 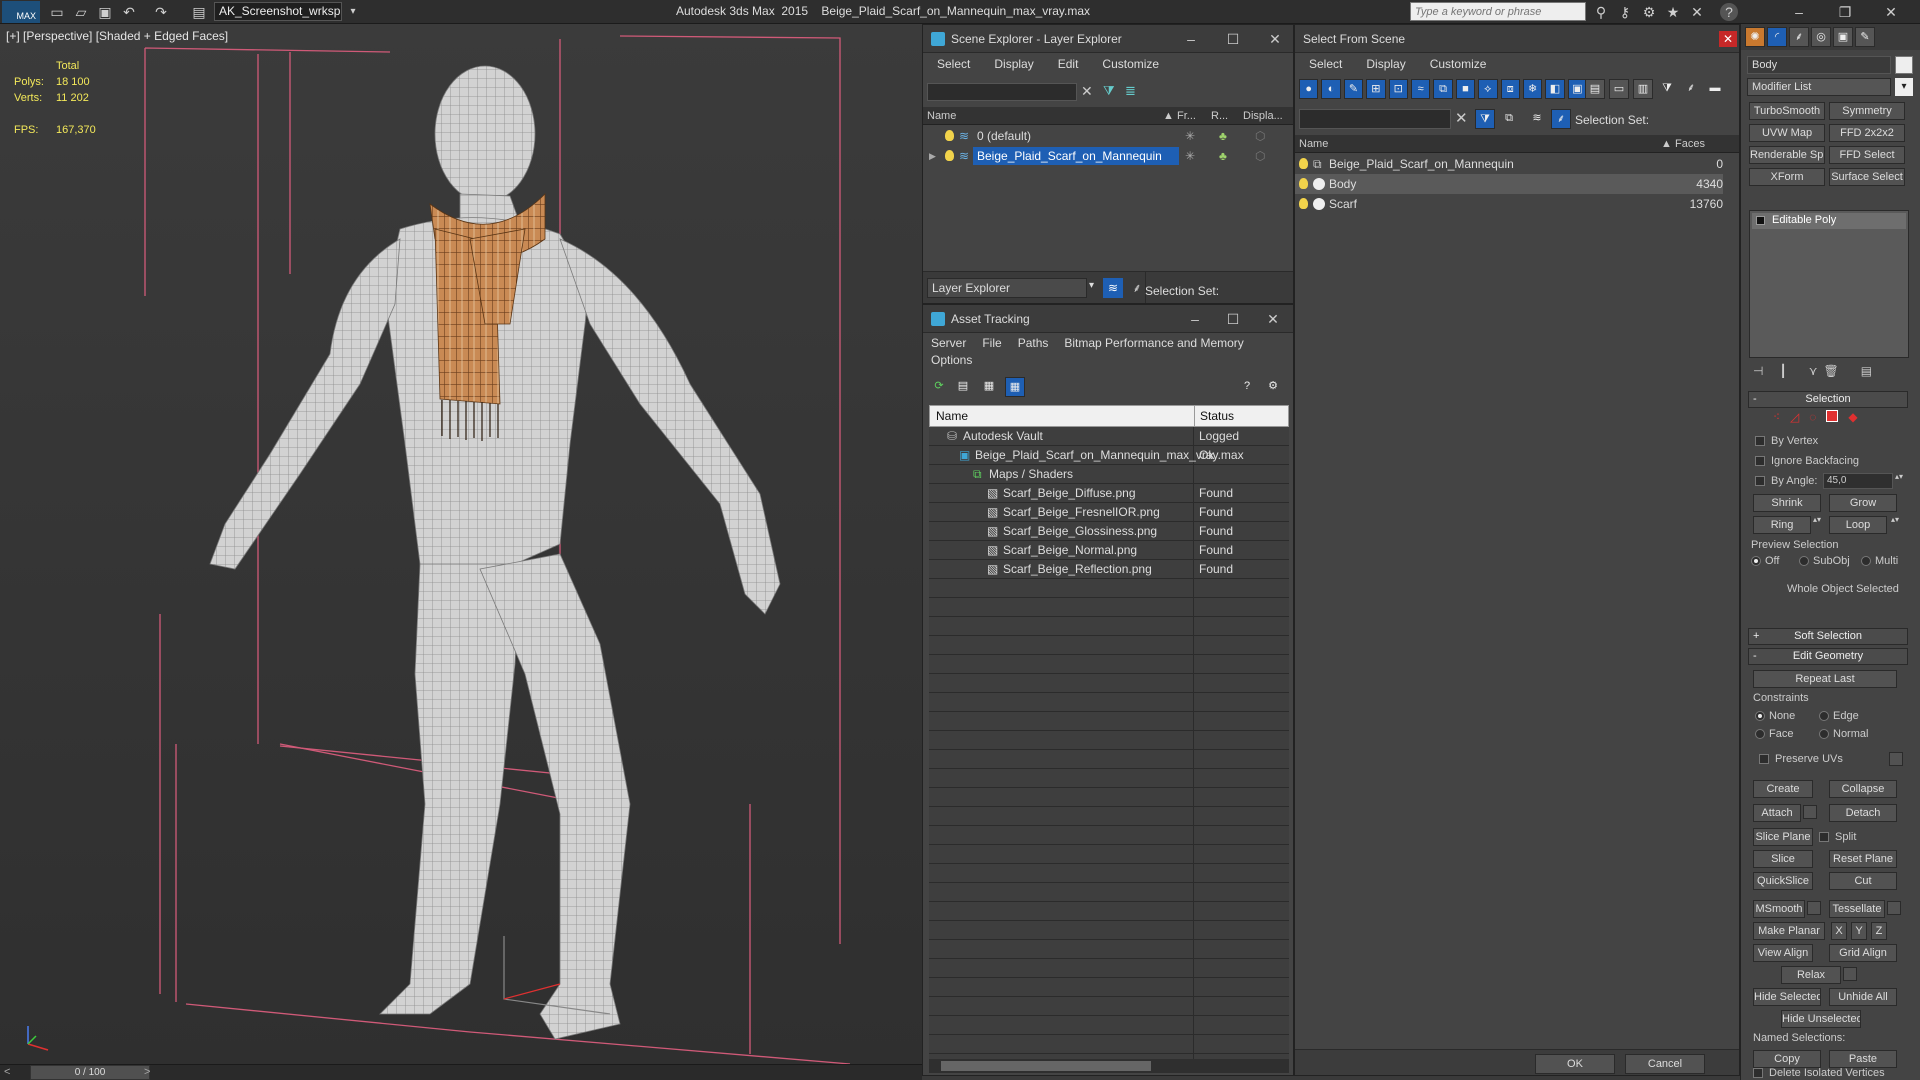 I want to click on detach-button: Detach, so click(x=1863, y=813).